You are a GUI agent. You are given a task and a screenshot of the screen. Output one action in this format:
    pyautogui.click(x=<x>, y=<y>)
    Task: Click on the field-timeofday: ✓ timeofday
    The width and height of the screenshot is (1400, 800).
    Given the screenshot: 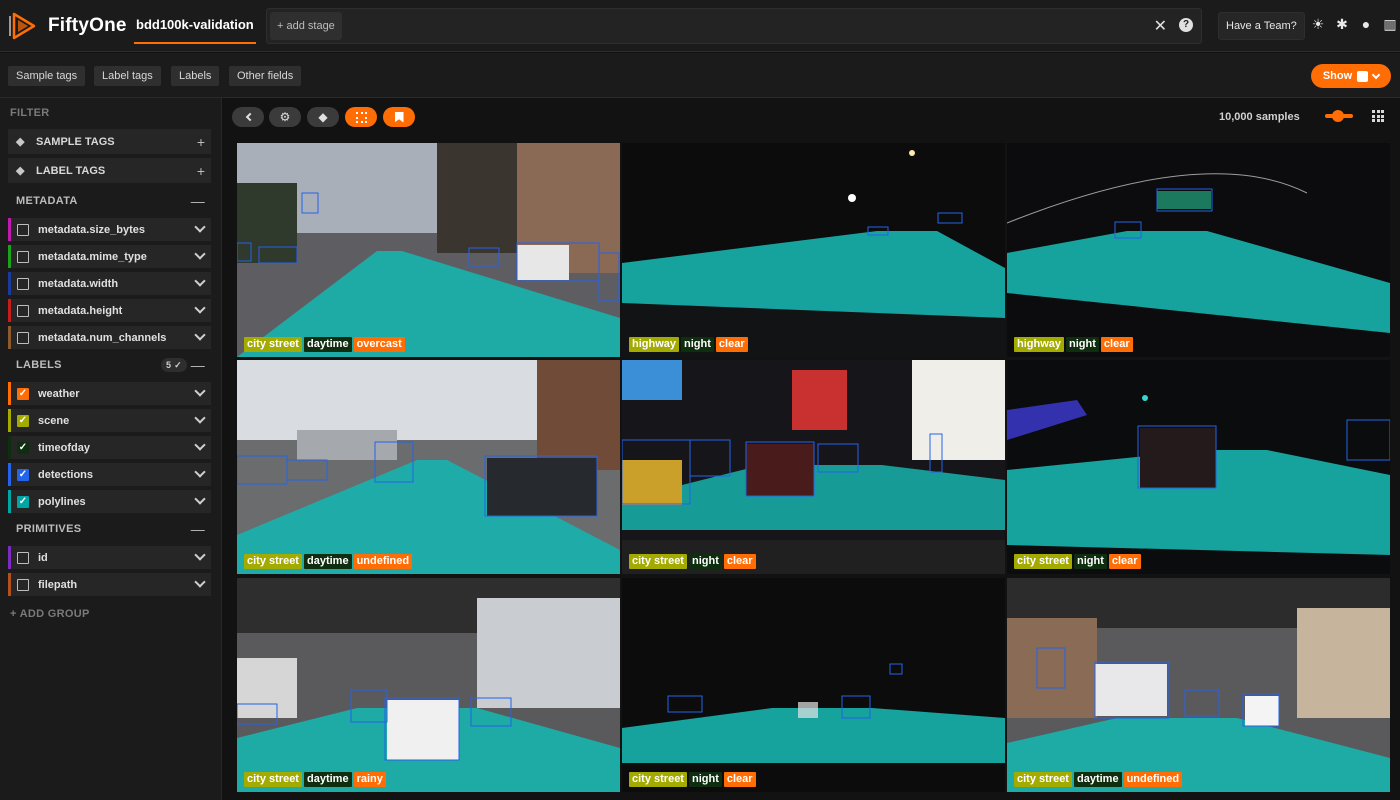 What is the action you would take?
    pyautogui.click(x=109, y=447)
    